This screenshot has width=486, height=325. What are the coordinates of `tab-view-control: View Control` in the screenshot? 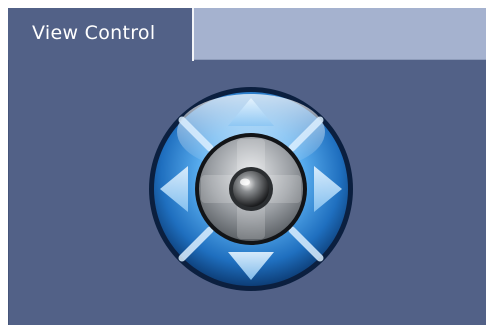 It's located at (101, 34).